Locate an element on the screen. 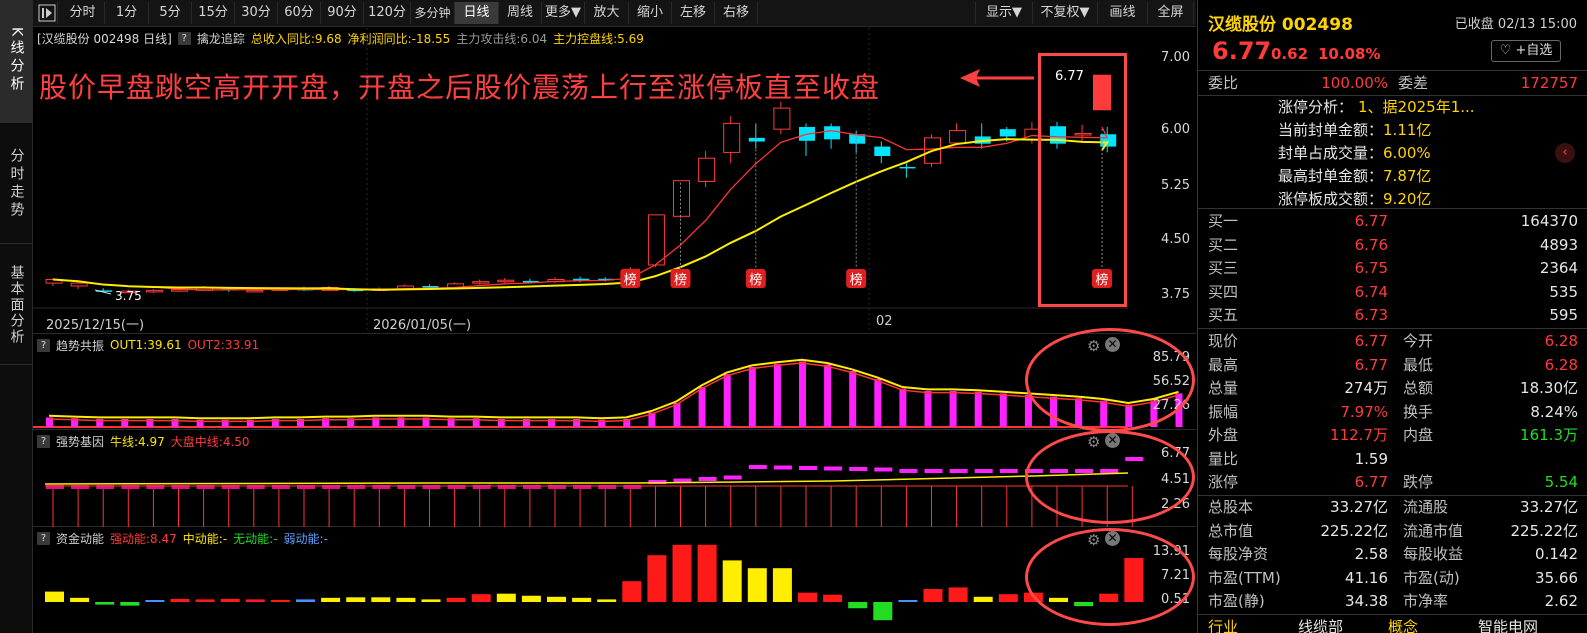 The height and width of the screenshot is (633, 1587). bang-label: 榜 is located at coordinates (680, 280).